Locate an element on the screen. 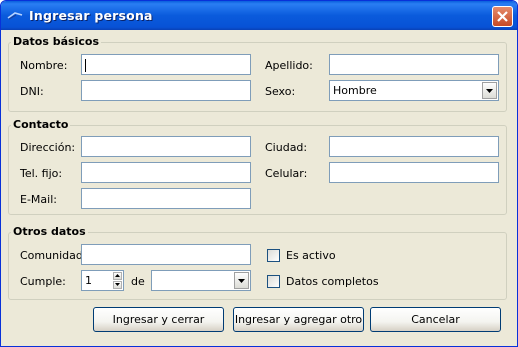 Image resolution: width=518 pixels, height=347 pixels. sexo-select: Hombre is located at coordinates (414, 90).